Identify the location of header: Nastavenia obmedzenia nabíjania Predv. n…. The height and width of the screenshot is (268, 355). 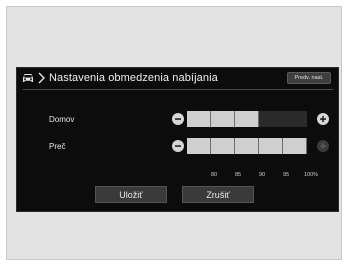
(177, 79).